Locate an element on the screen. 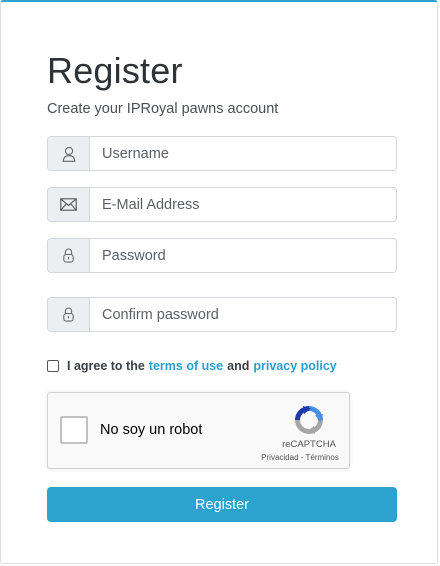  recaptcha-brand: reCAPTCHA is located at coordinates (309, 444).